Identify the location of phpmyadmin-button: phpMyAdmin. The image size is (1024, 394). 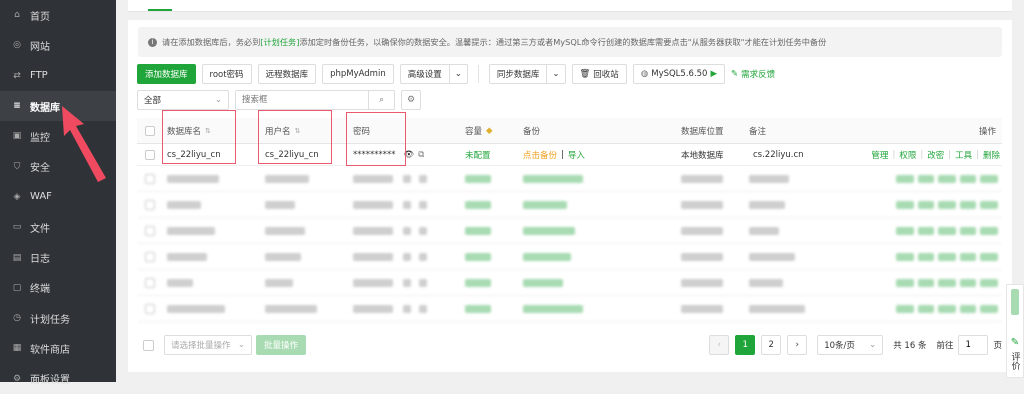
(358, 74).